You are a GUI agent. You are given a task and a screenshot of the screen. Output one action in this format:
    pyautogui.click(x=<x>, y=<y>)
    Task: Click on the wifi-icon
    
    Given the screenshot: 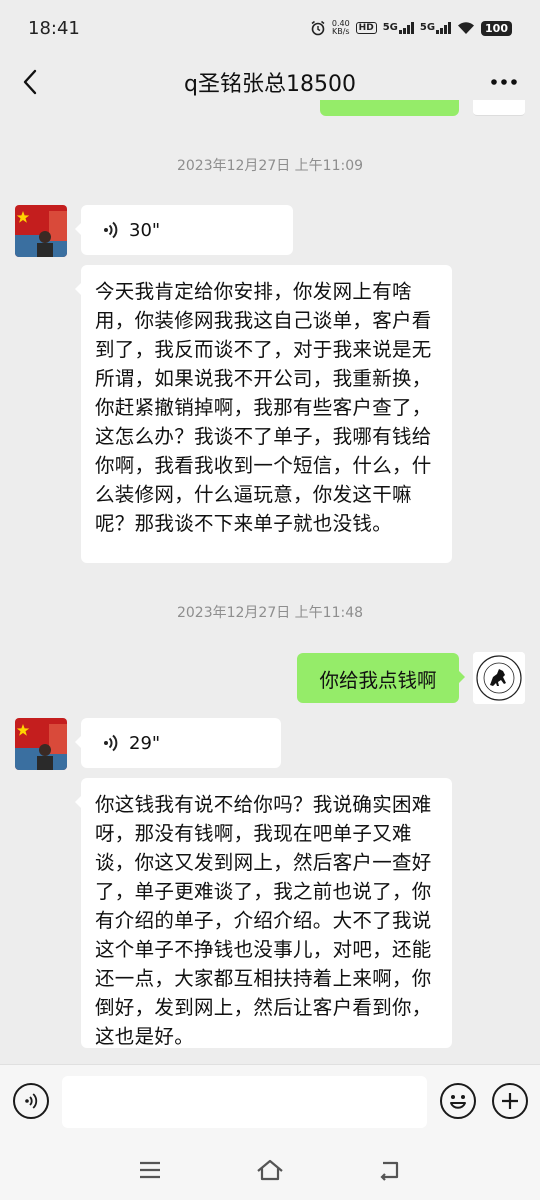 What is the action you would take?
    pyautogui.click(x=466, y=28)
    